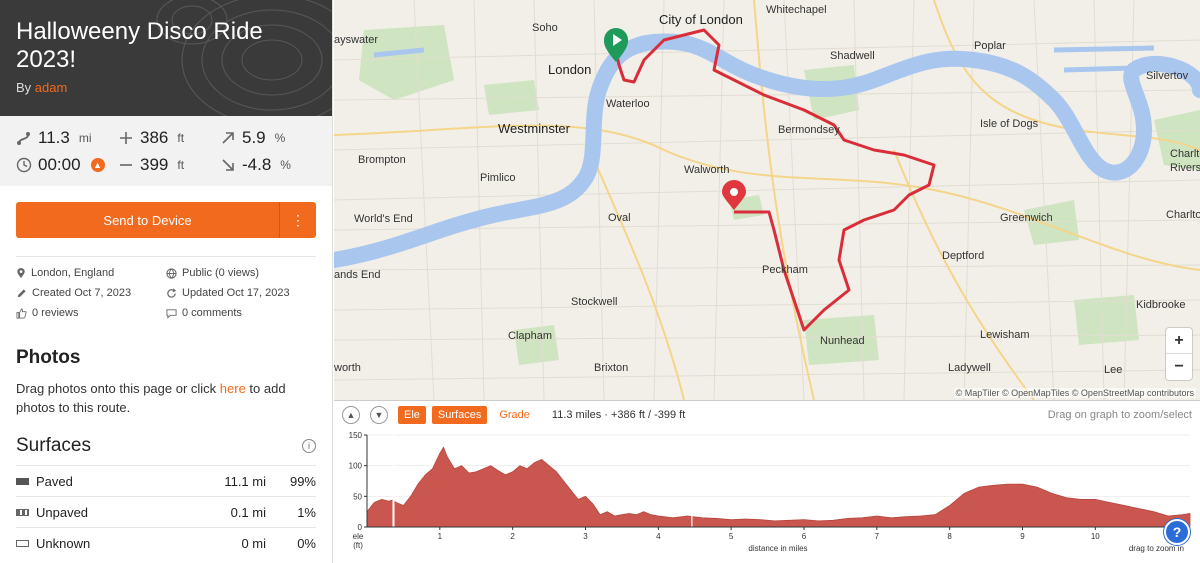  I want to click on map-label-stockwell: Stockwell, so click(594, 302).